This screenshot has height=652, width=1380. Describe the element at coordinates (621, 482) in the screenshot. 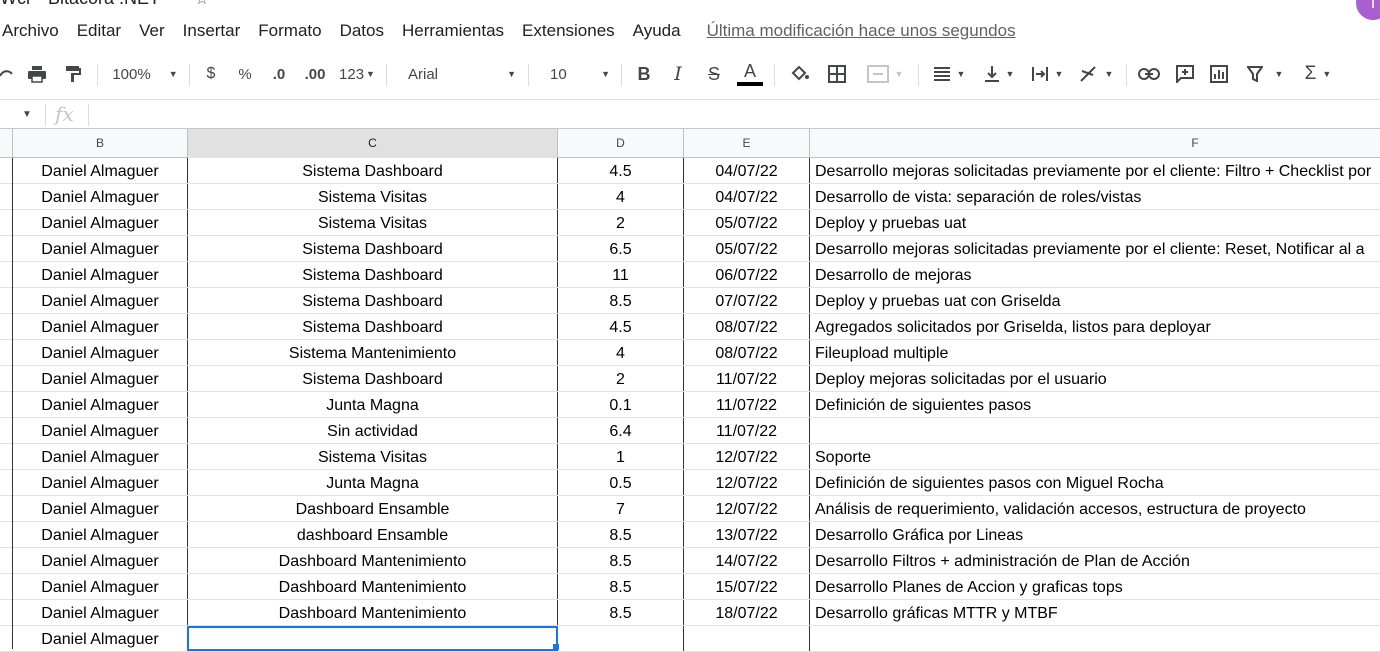

I see `cell-d: 0.5` at that location.